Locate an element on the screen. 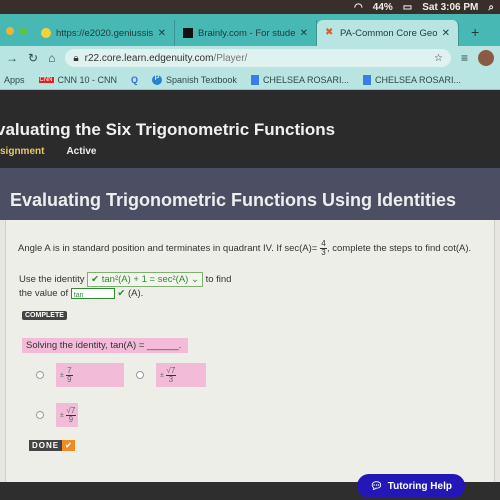 This screenshot has width=500, height=500. home-icon: ⌂ is located at coordinates (51, 58).